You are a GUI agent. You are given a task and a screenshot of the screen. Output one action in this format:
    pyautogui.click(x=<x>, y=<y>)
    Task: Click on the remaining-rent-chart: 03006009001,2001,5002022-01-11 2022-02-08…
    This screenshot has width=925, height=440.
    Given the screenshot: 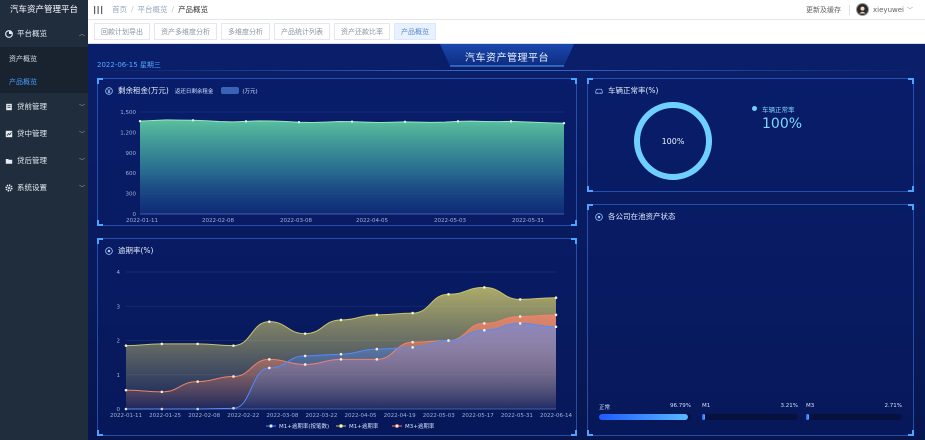 What is the action you would take?
    pyautogui.click(x=343, y=167)
    